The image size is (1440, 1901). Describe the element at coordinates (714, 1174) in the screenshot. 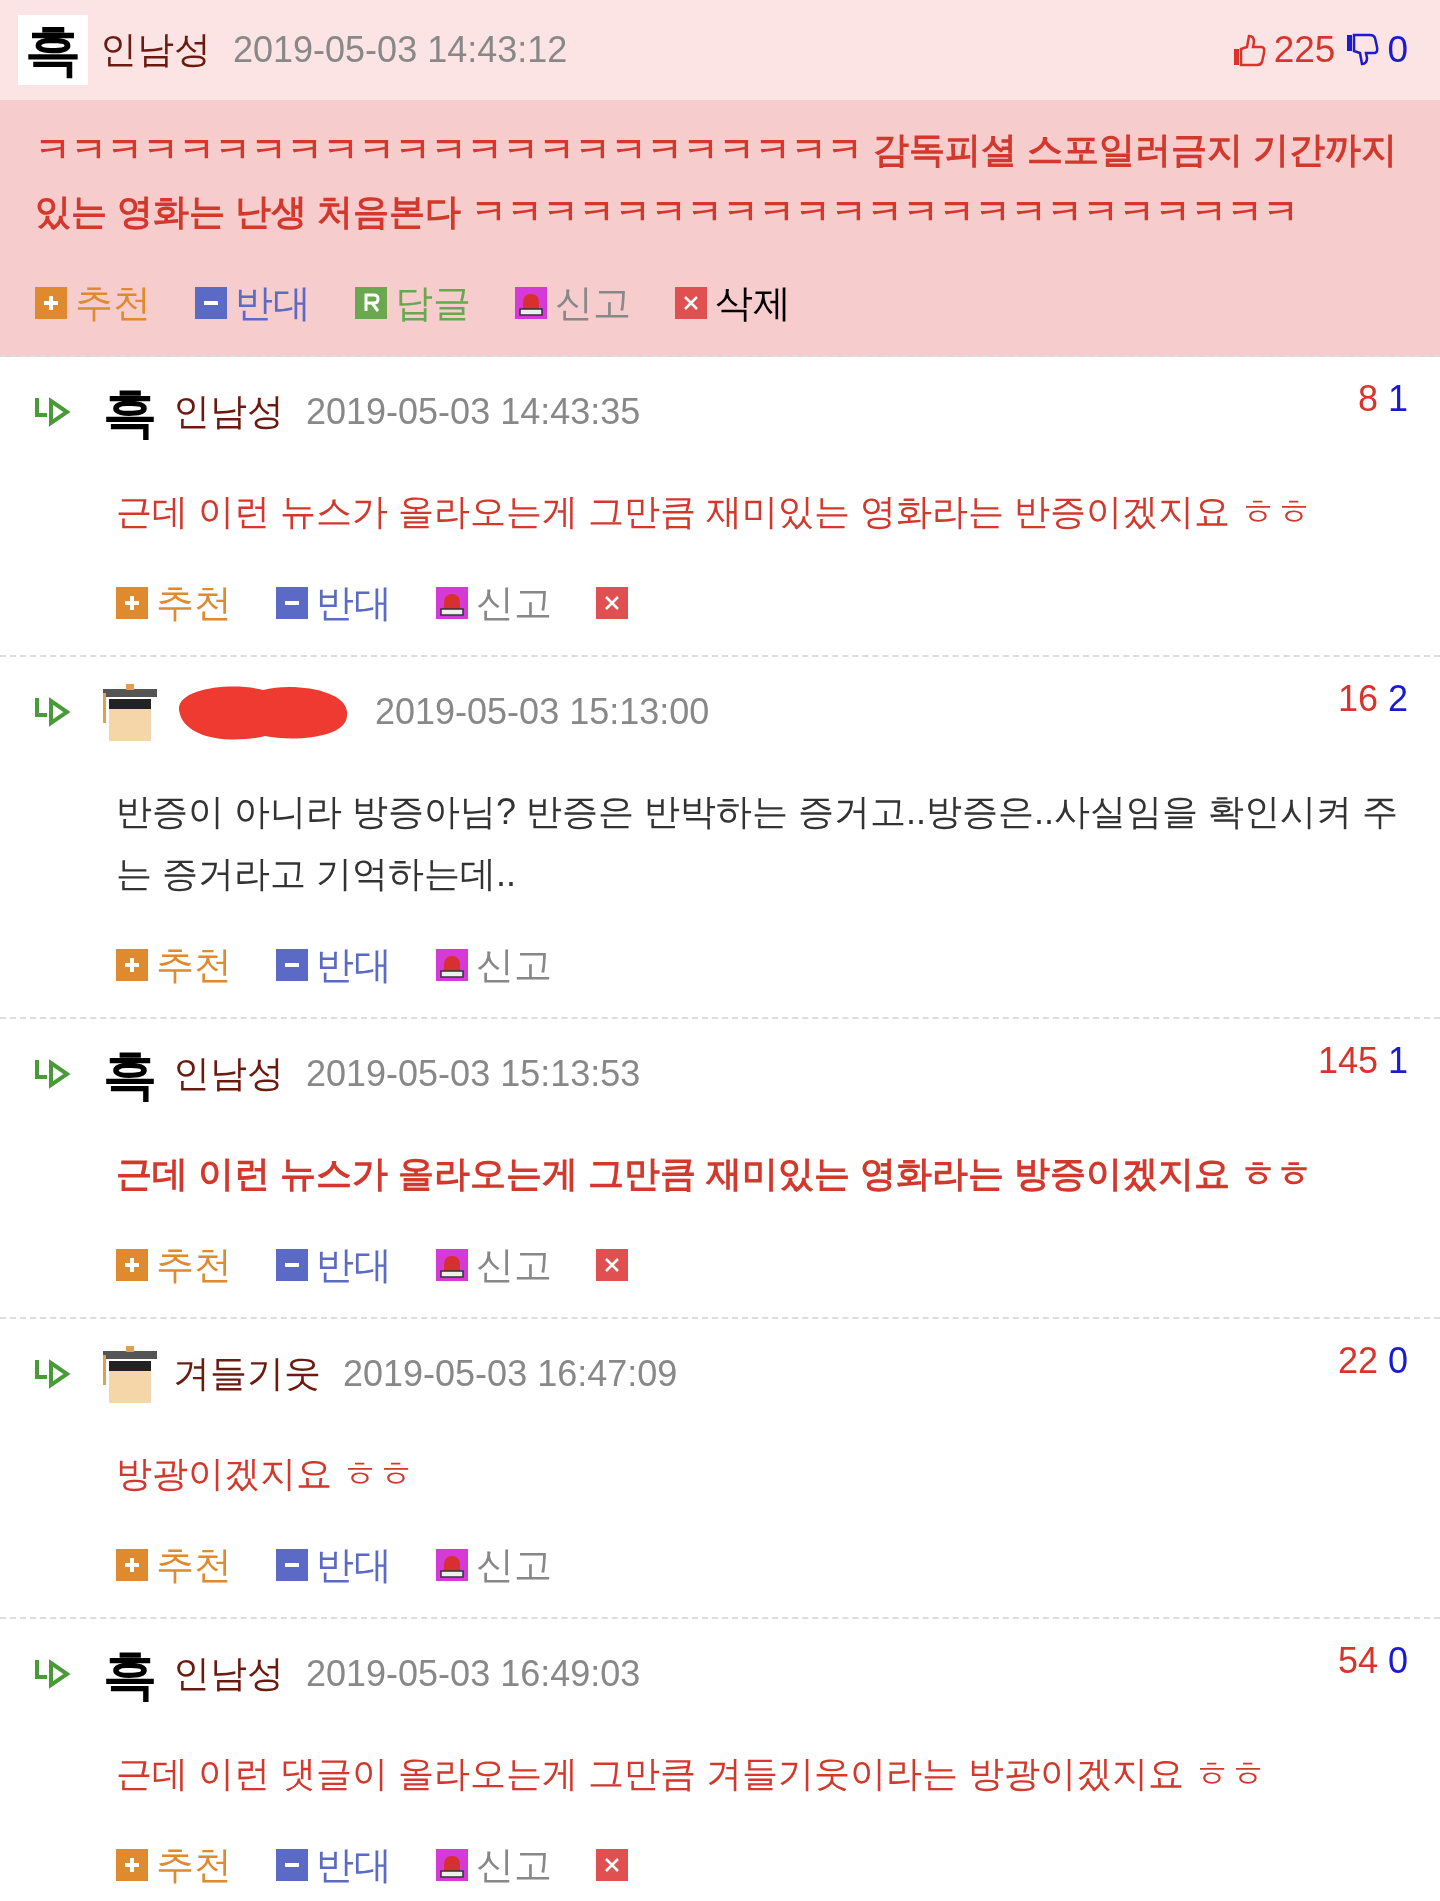

I see `comment-text: 근데 이런 뉴스가 올라오는게 그만큼 재미있는 영화라는 방증이겠지요 ㅎㅎ` at that location.